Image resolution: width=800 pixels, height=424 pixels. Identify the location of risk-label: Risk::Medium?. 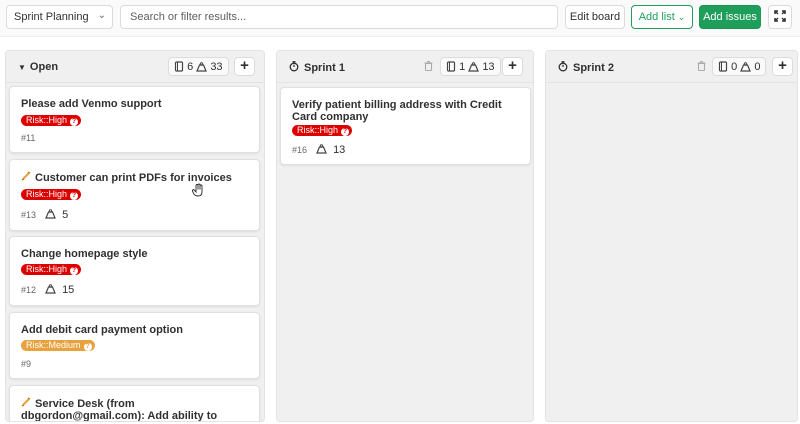
(58, 345).